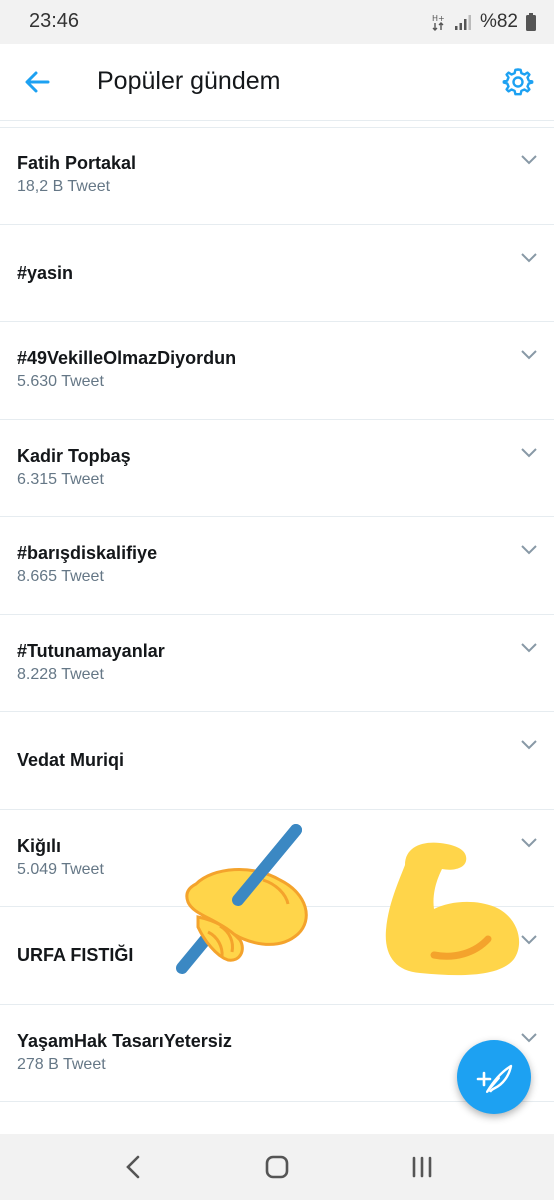 Image resolution: width=554 pixels, height=1200 pixels. What do you see at coordinates (255, 273) in the screenshot?
I see `trend-text: #yasin` at bounding box center [255, 273].